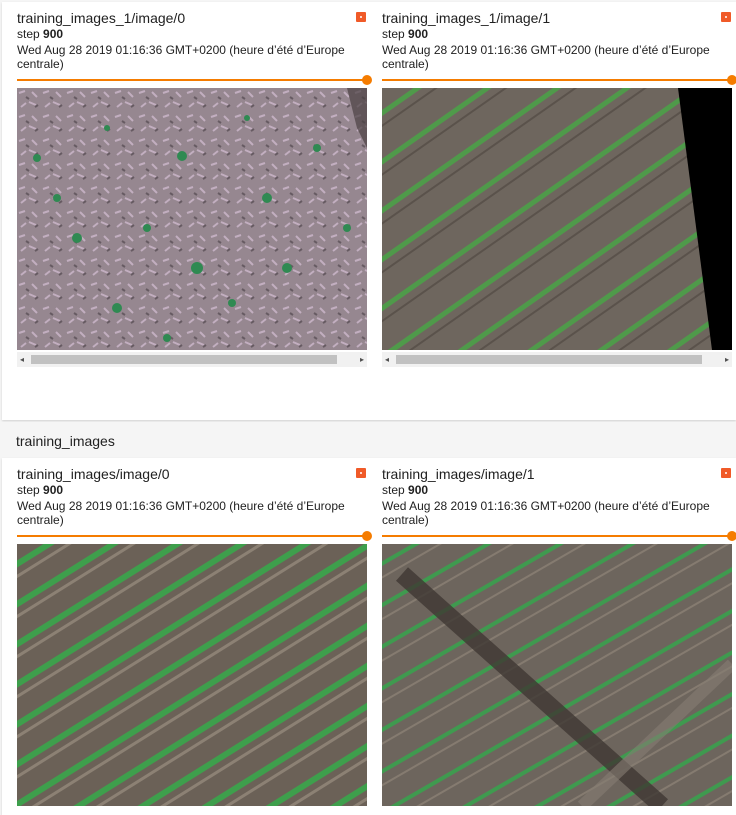 Image resolution: width=736 pixels, height=815 pixels. I want to click on card-title: training_images/image/0, so click(93, 474).